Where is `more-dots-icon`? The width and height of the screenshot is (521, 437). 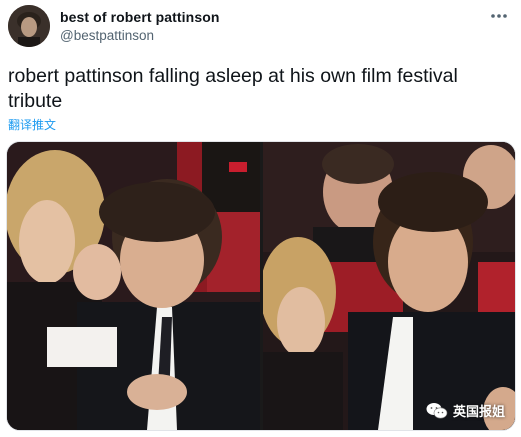
more-dots-icon is located at coordinates (499, 16).